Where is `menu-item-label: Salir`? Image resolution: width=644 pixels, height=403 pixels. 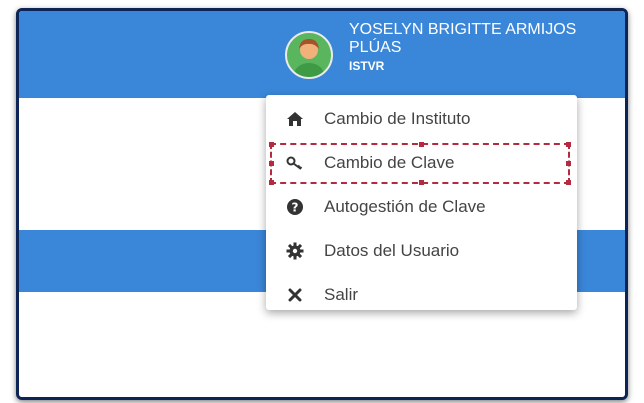
menu-item-label: Salir is located at coordinates (341, 294).